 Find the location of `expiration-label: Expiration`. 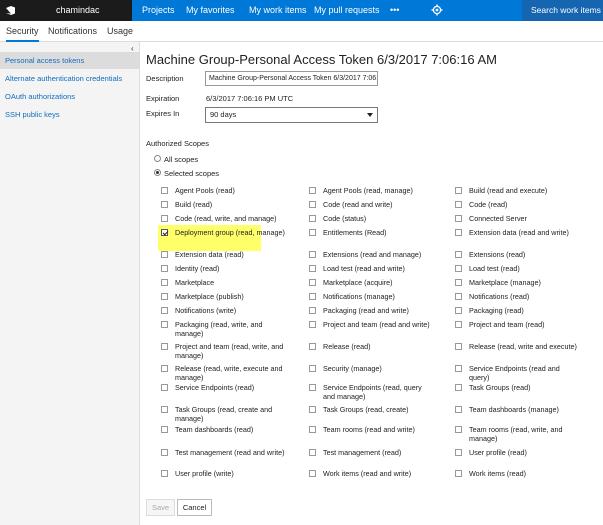

expiration-label: Expiration is located at coordinates (163, 98).